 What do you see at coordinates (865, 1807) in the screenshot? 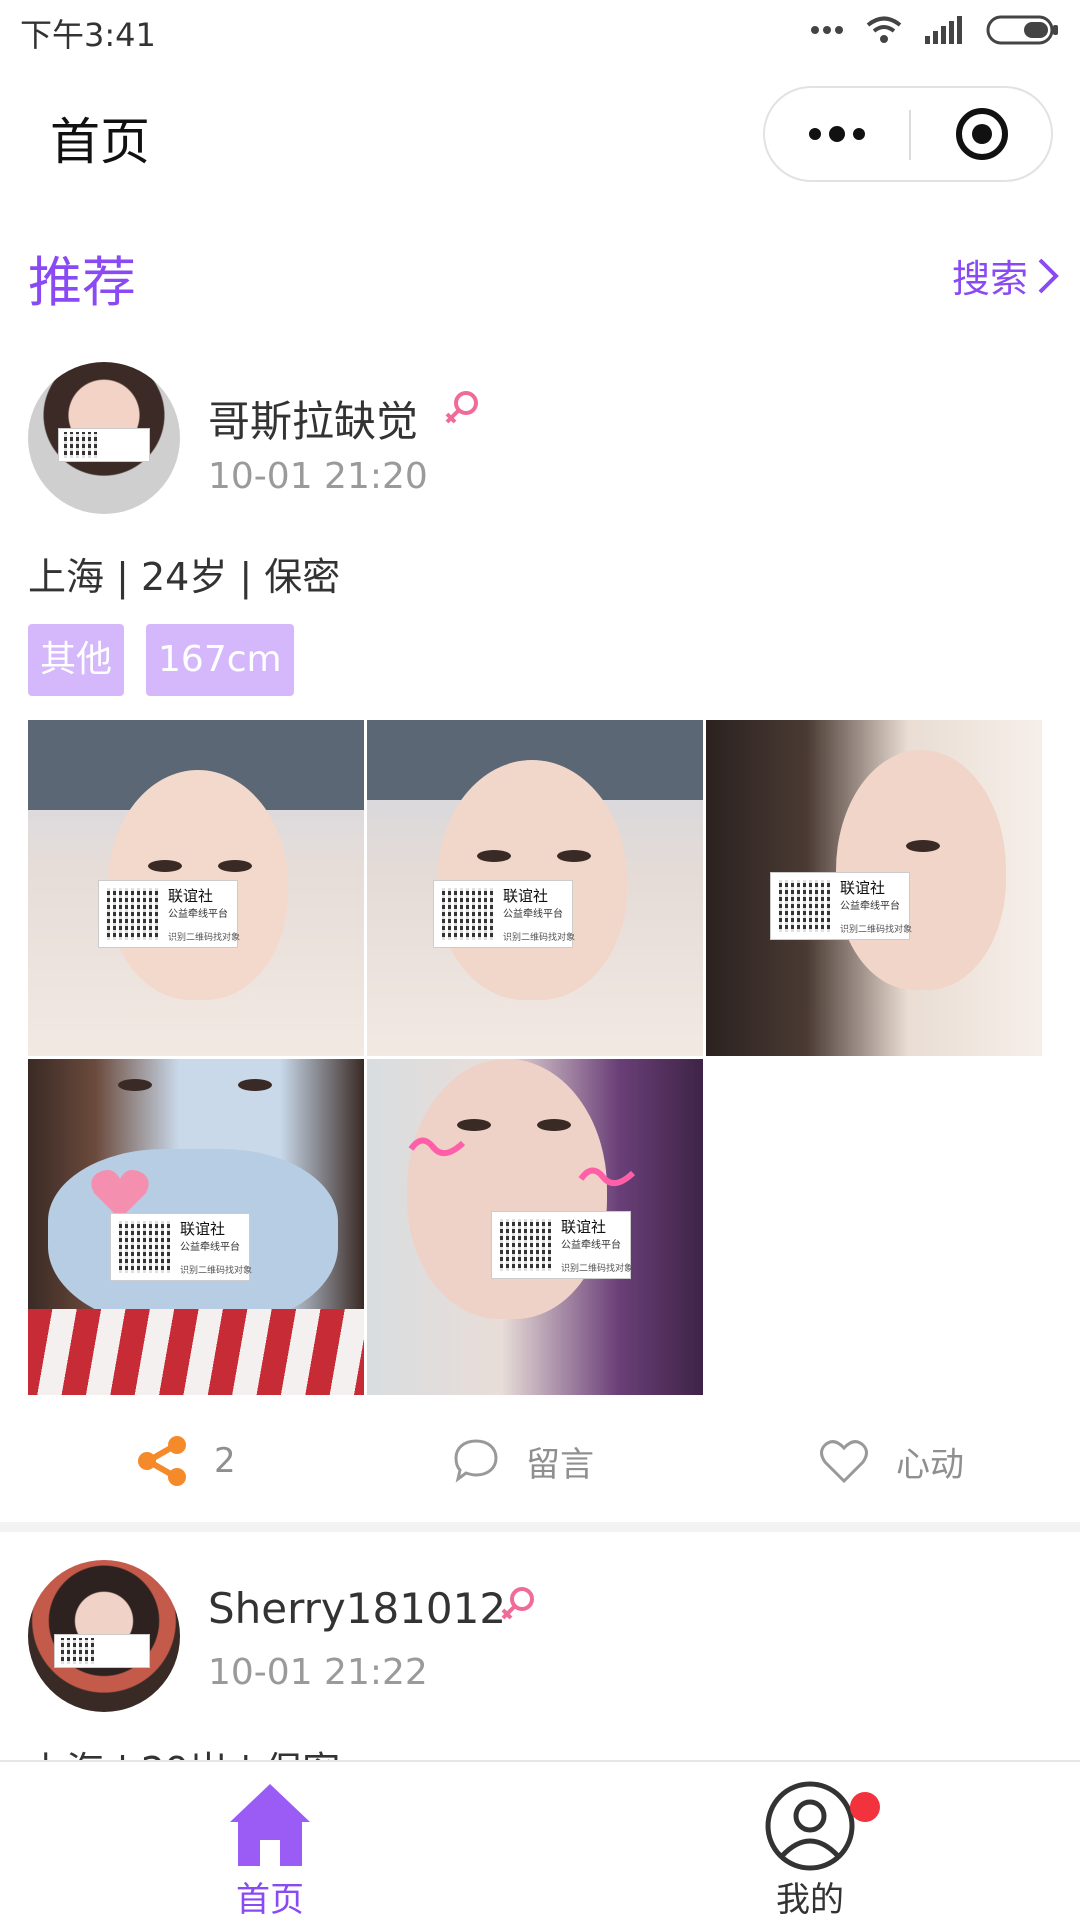
I see `notification-badge` at bounding box center [865, 1807].